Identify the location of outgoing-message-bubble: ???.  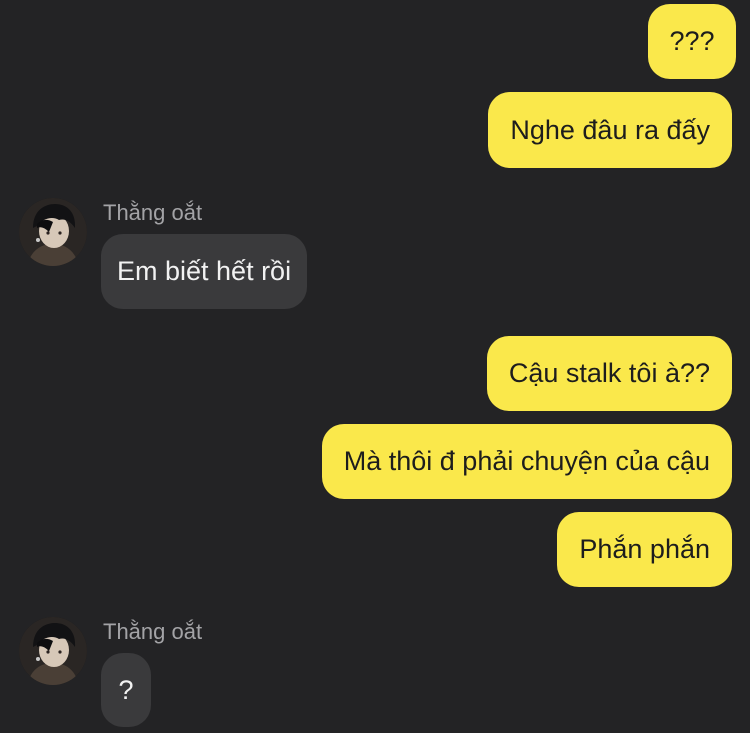
(692, 41).